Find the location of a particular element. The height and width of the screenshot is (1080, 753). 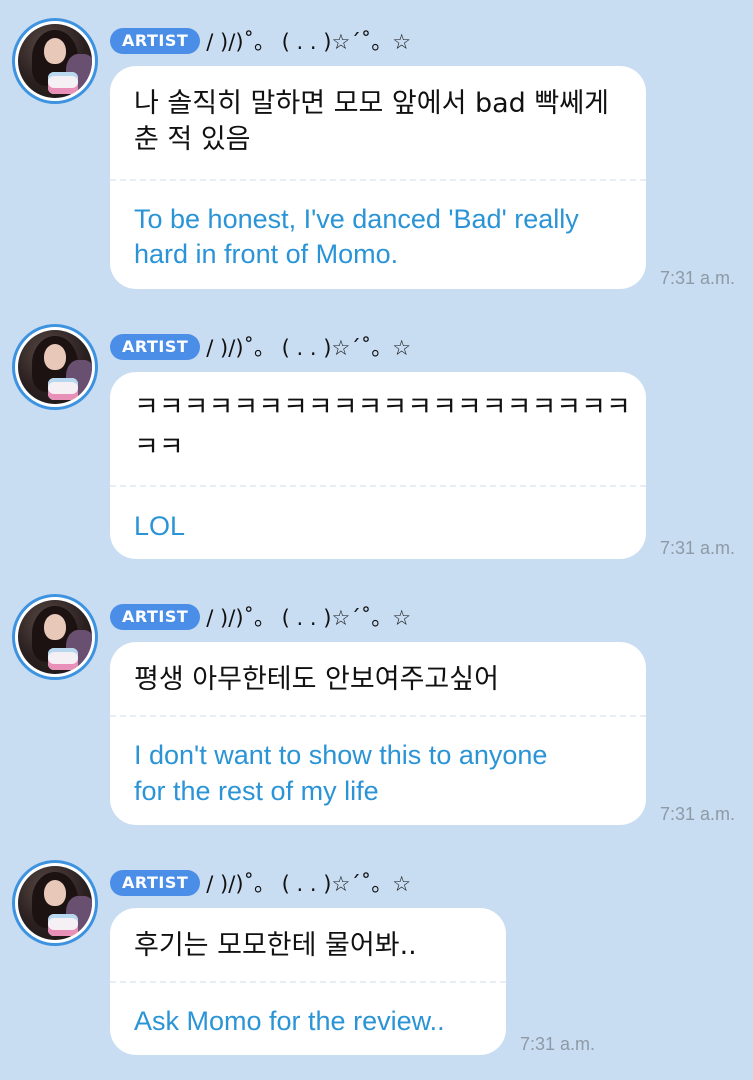

translation-text-line: I don't want to show this to anyone is located at coordinates (341, 755).